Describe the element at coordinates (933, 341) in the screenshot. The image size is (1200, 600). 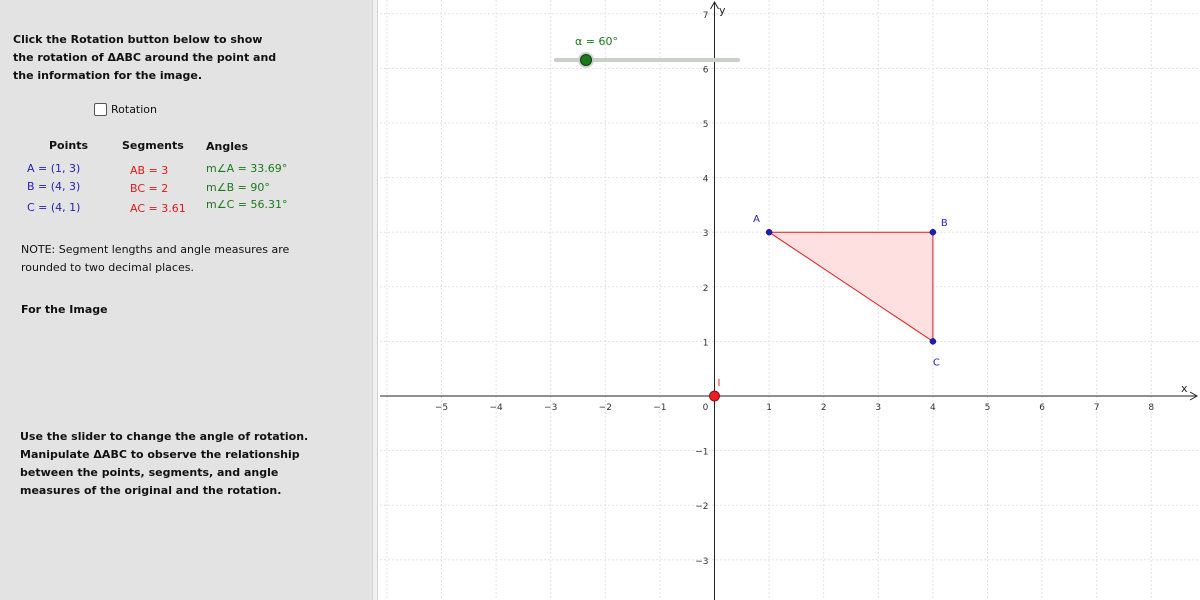
I see `vertex-c` at that location.